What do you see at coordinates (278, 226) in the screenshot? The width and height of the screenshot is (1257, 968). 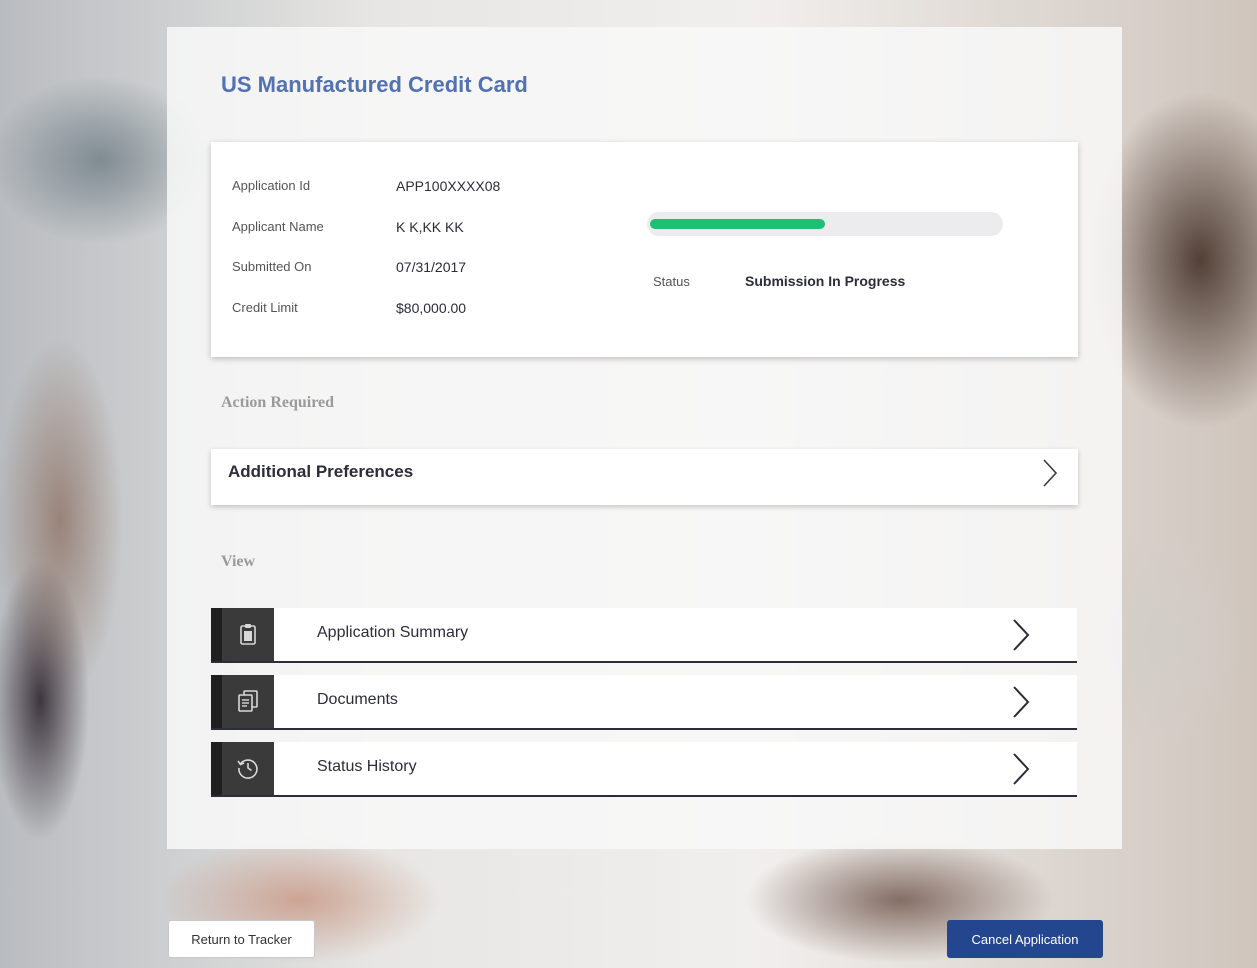 I see `applicant-name-label: Applicant Name` at bounding box center [278, 226].